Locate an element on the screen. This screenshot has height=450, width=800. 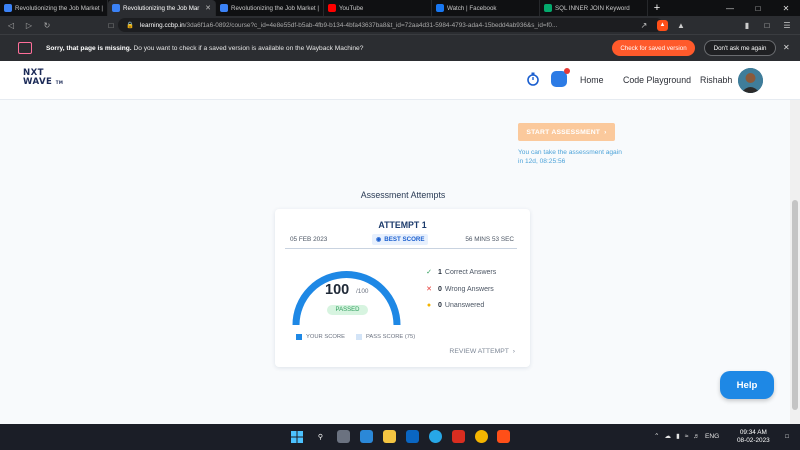
language-indicator: ENG is located at coordinates (712, 436).